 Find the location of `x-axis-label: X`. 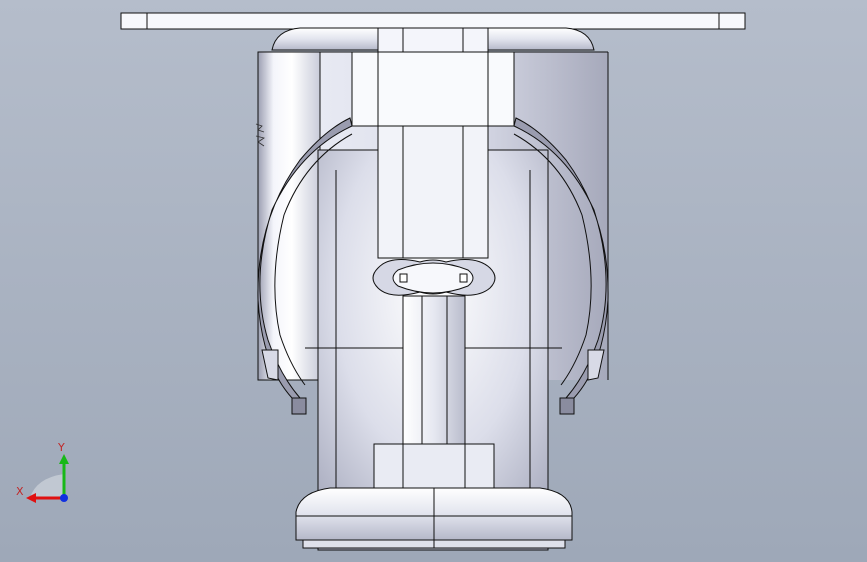

x-axis-label: X is located at coordinates (20, 491).